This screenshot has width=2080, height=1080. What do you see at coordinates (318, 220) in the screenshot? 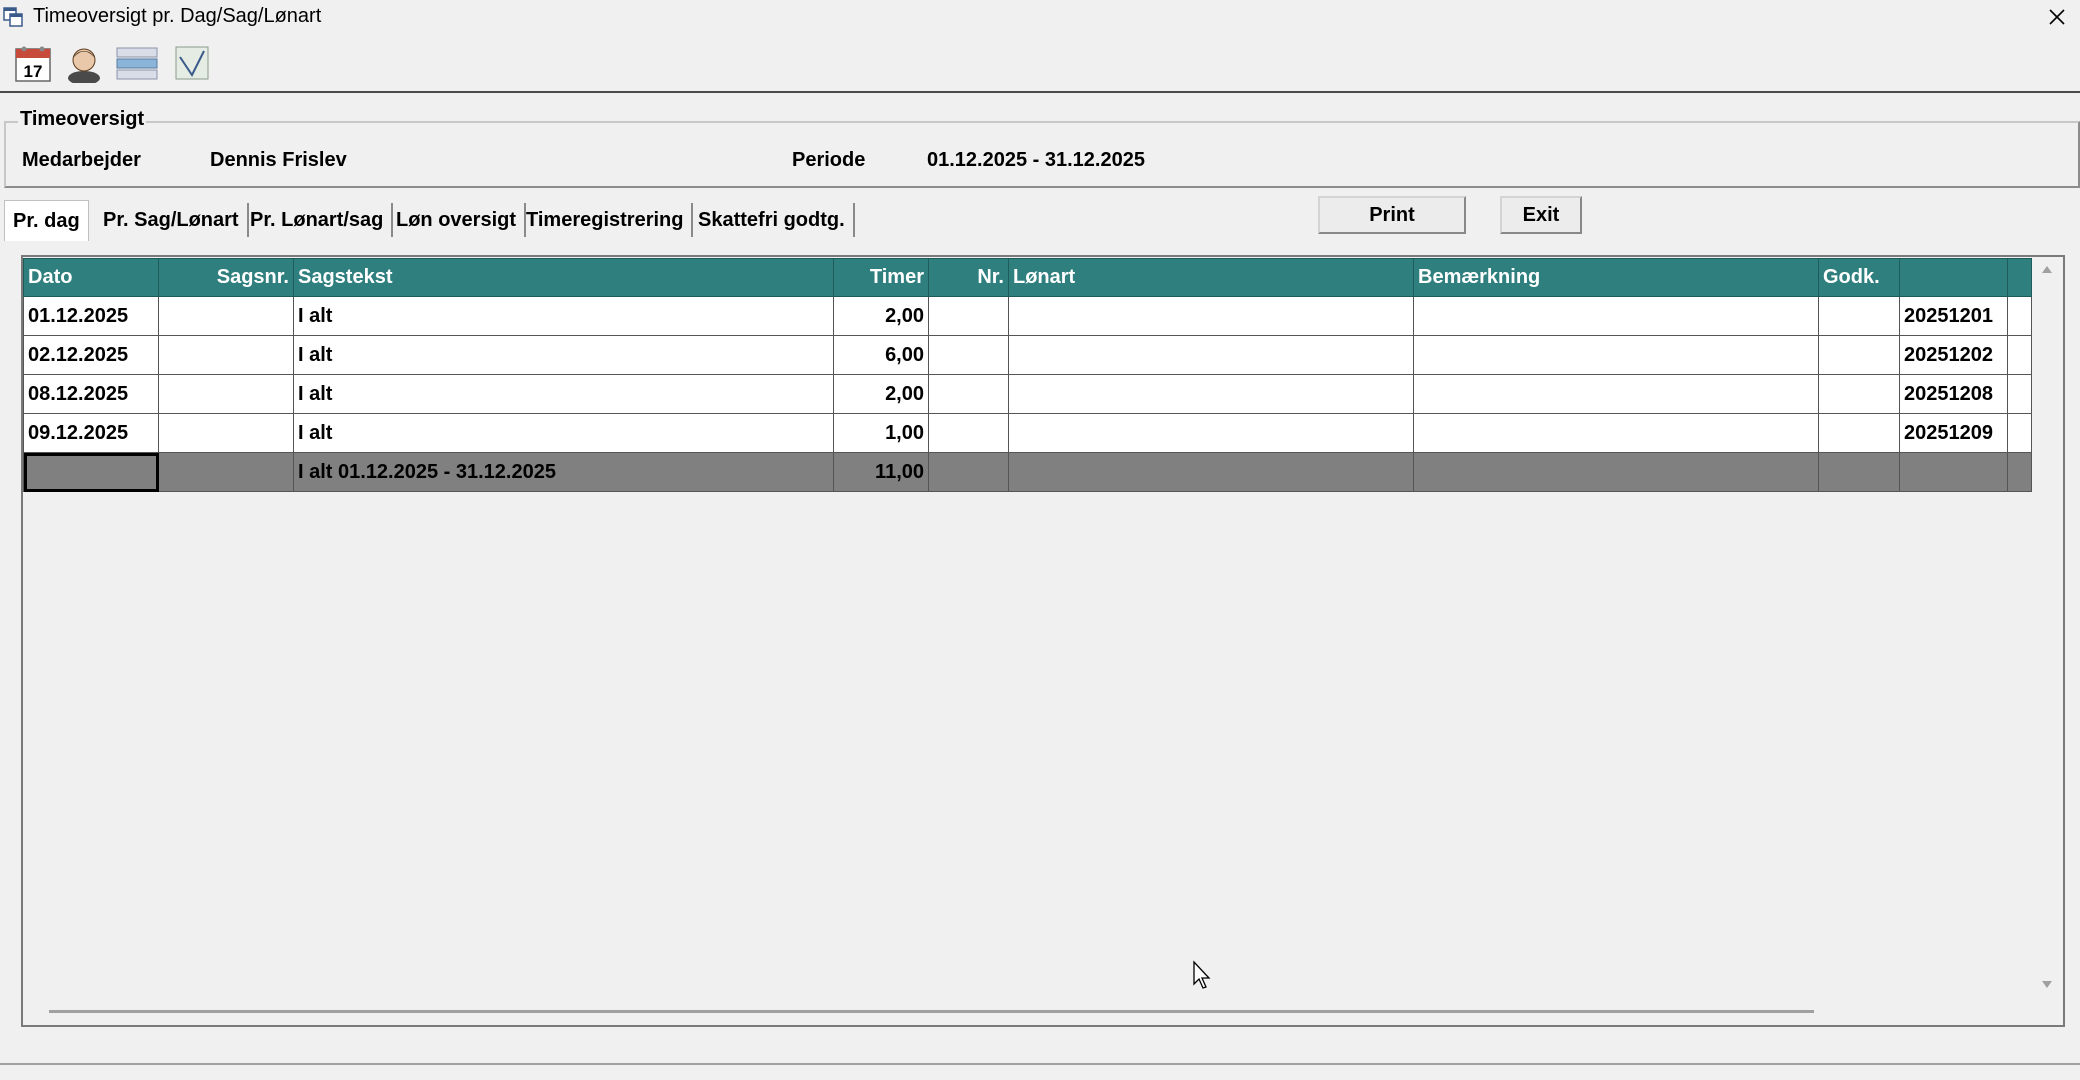
I see `tab-pr-lonart-sag: Pr. Lønart/sag` at bounding box center [318, 220].